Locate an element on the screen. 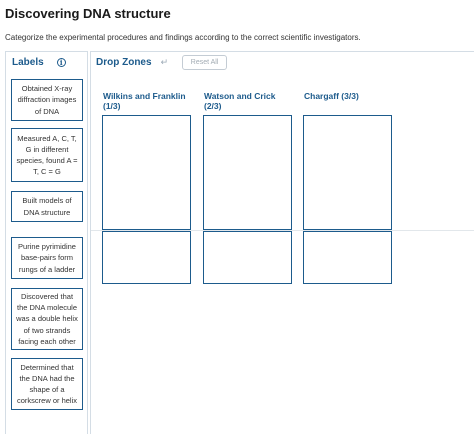 The height and width of the screenshot is (434, 474). column-count: (2/3) is located at coordinates (213, 106).